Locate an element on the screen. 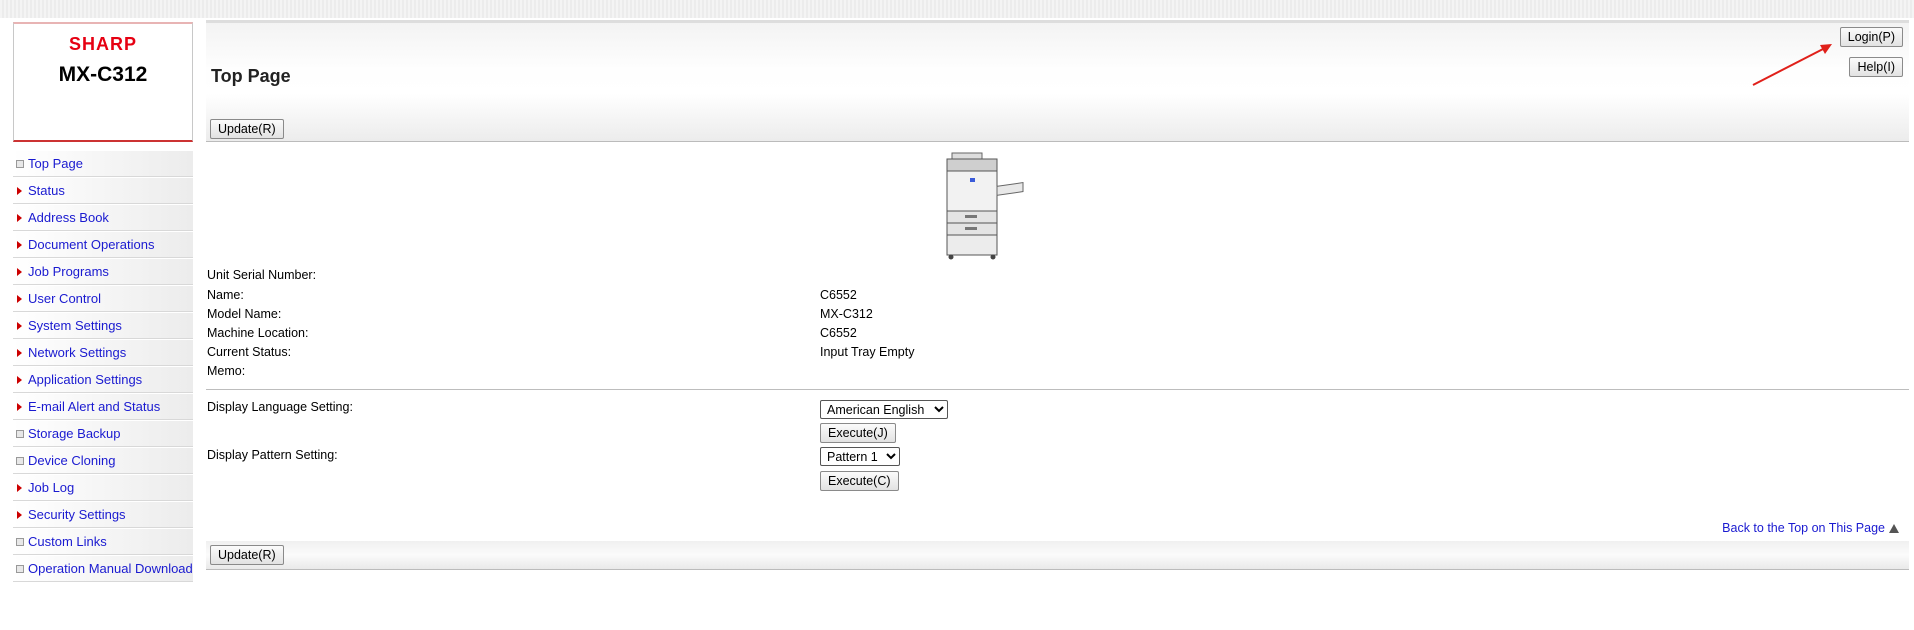 Image resolution: width=1914 pixels, height=630 pixels. back-to-top-label: Back to the Top on This Page is located at coordinates (1803, 528).